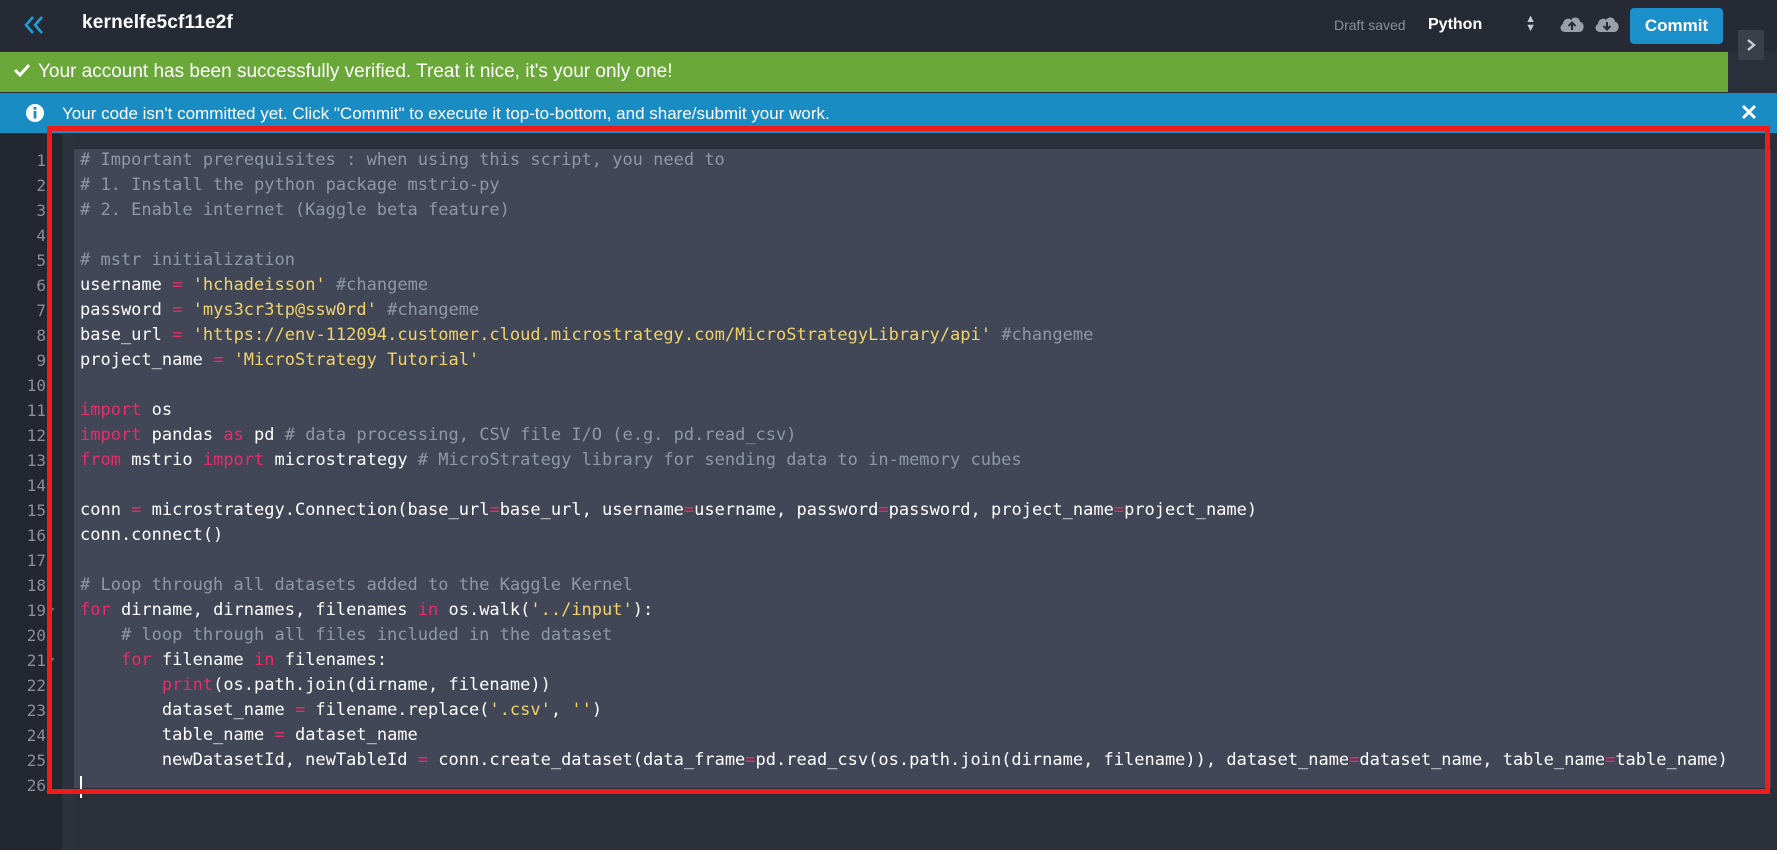 Image resolution: width=1790 pixels, height=854 pixels. I want to click on chevron-right-icon, so click(1751, 45).